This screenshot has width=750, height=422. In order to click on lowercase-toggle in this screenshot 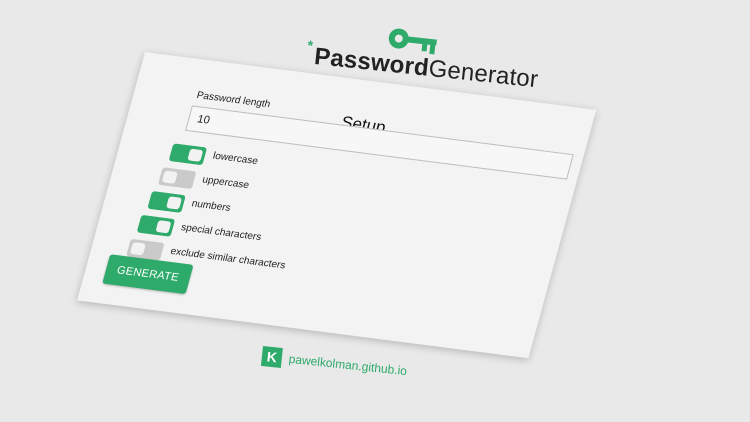, I will do `click(188, 154)`.